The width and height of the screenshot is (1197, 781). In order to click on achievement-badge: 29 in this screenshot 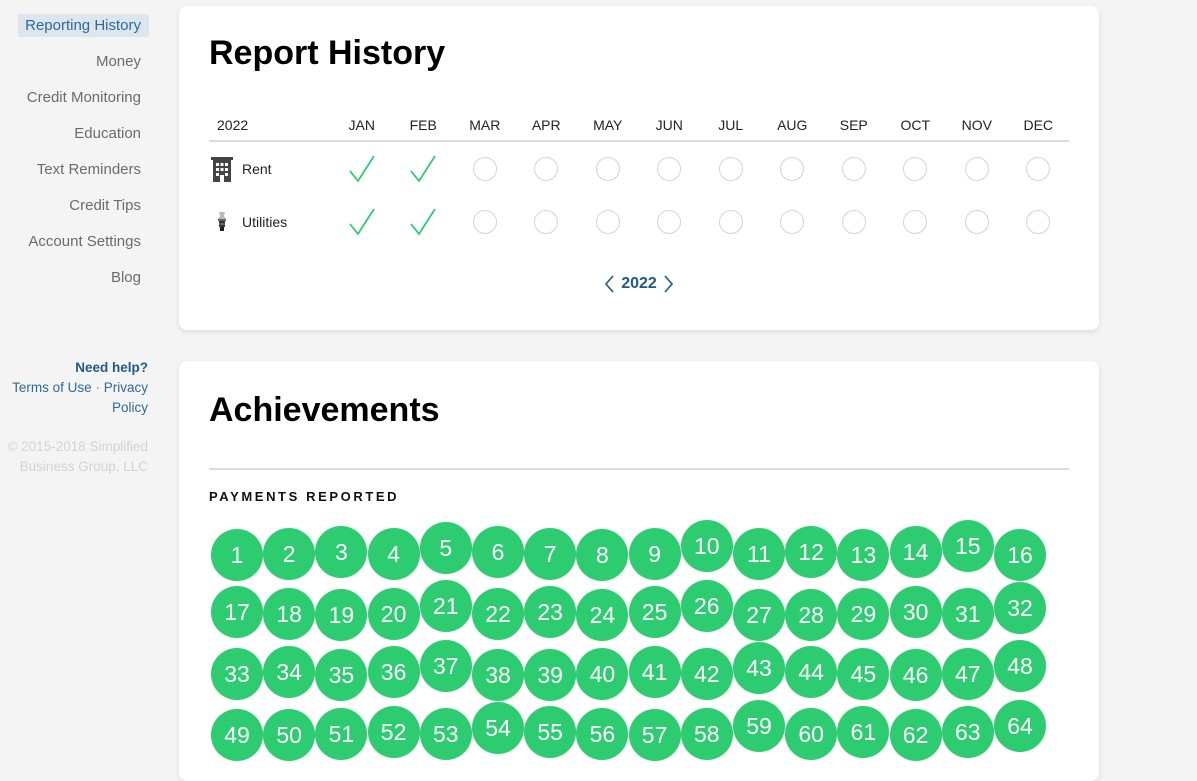, I will do `click(863, 614)`.